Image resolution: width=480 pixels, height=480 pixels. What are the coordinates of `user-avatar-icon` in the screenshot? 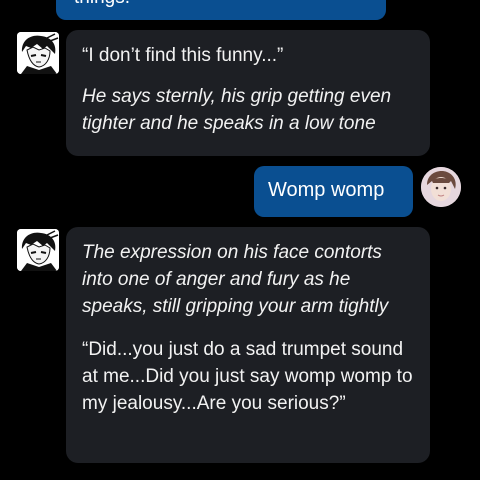 It's located at (441, 187).